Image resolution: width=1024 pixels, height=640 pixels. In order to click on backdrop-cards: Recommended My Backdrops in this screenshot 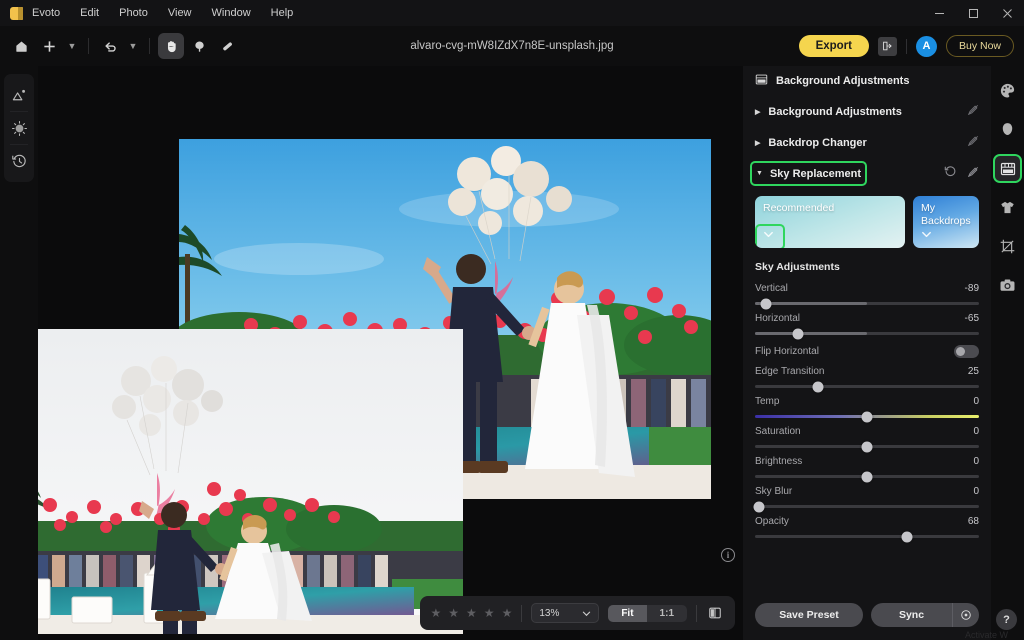, I will do `click(867, 218)`.